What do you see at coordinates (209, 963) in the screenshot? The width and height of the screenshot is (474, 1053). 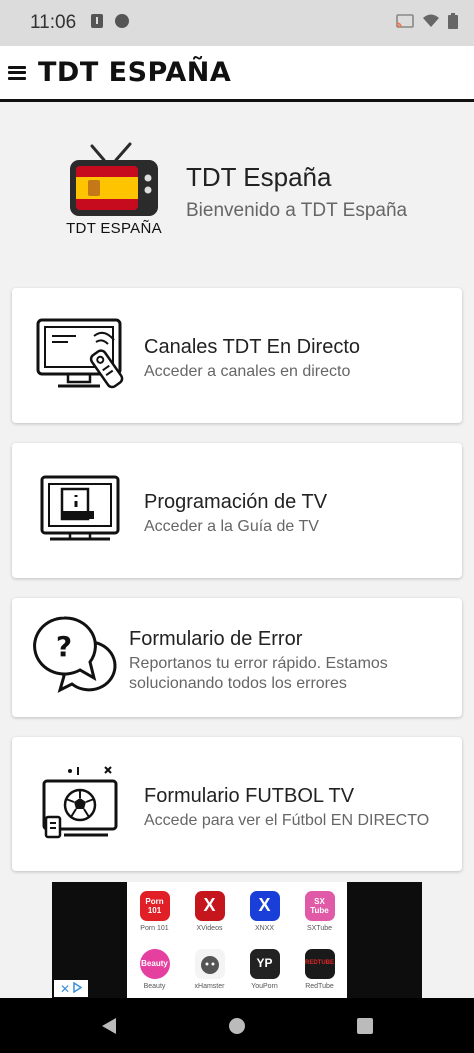 I see `xhamster-logo-icon` at bounding box center [209, 963].